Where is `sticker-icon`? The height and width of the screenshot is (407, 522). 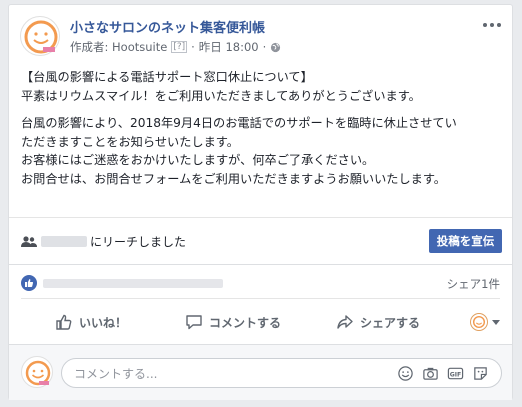 sticker-icon is located at coordinates (480, 373).